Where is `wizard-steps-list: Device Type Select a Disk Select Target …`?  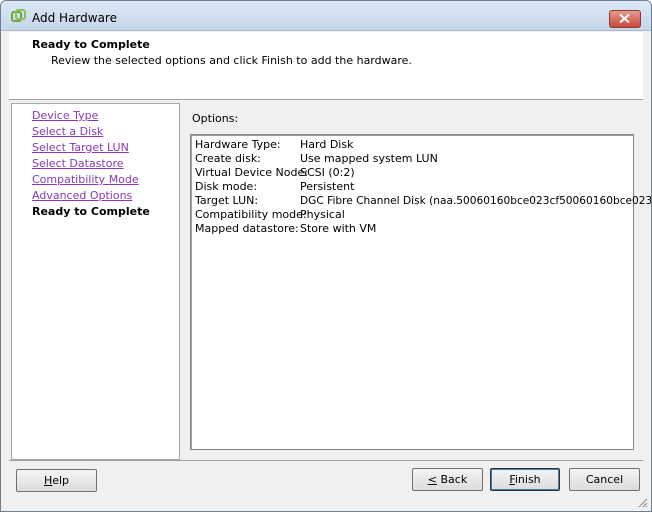 wizard-steps-list: Device Type Select a Disk Select Target … is located at coordinates (91, 164).